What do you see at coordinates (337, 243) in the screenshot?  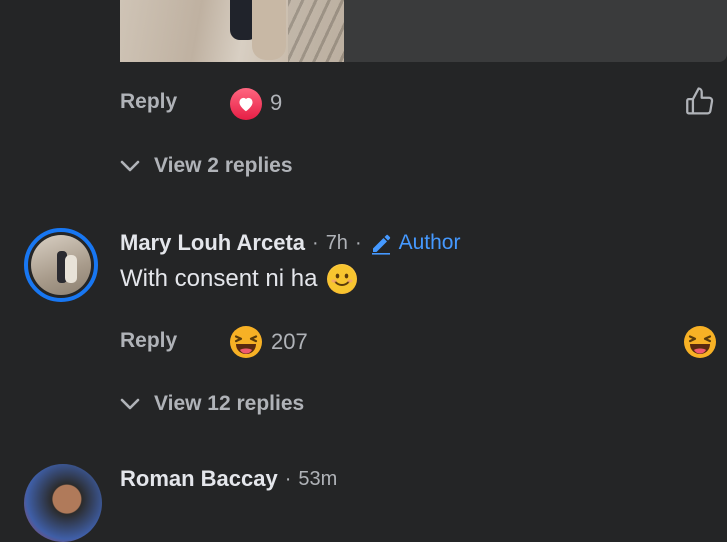 I see `comment-time: 7h` at bounding box center [337, 243].